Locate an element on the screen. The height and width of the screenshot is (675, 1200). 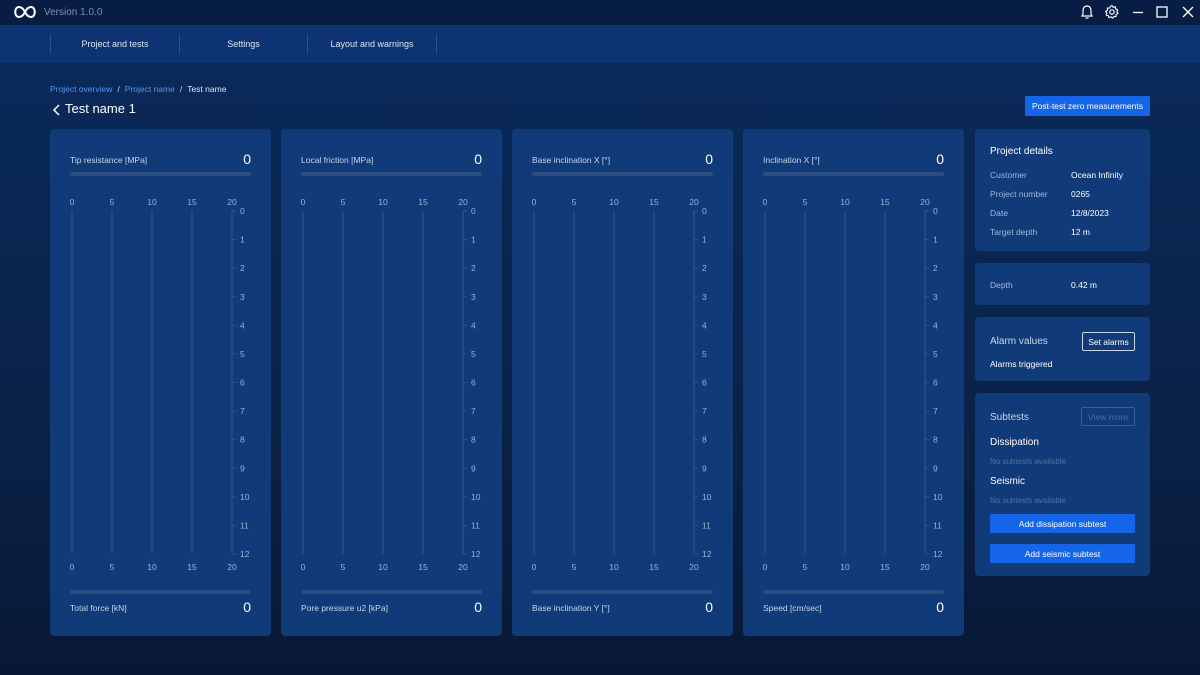
breadcrumb: Project overview / Project name / Test name is located at coordinates (138, 89).